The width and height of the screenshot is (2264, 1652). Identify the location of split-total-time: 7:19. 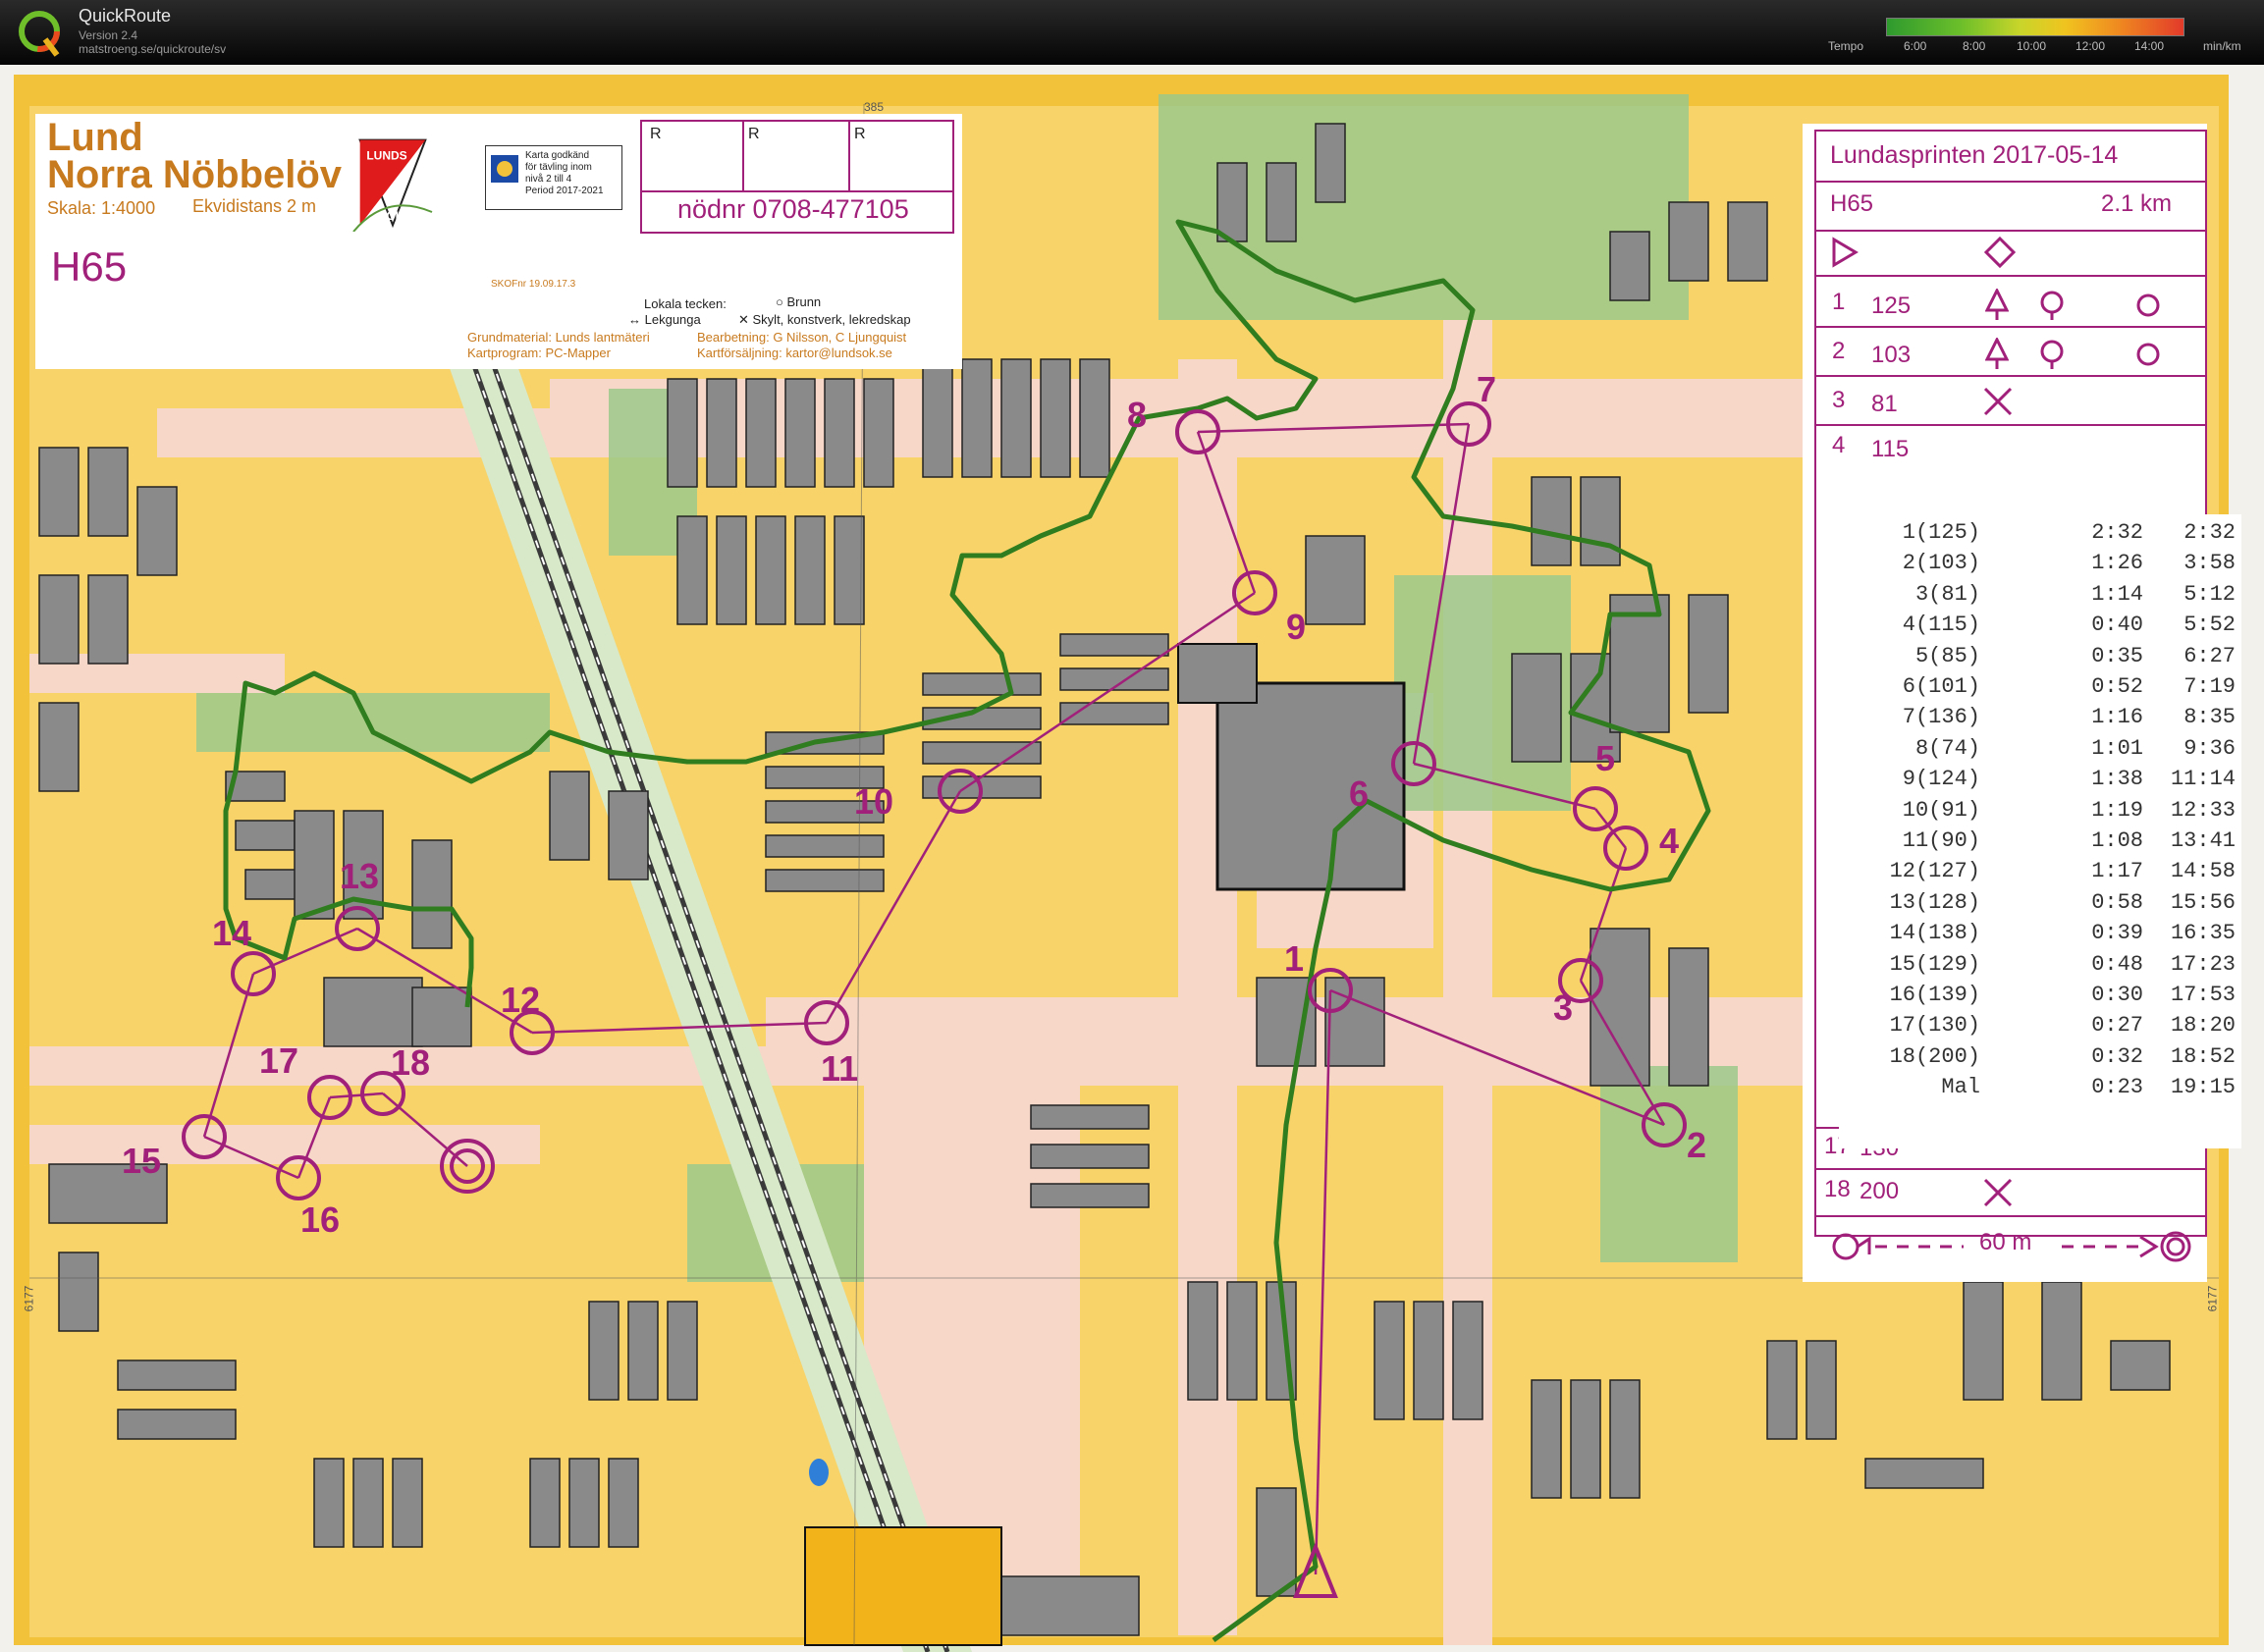
(2209, 686).